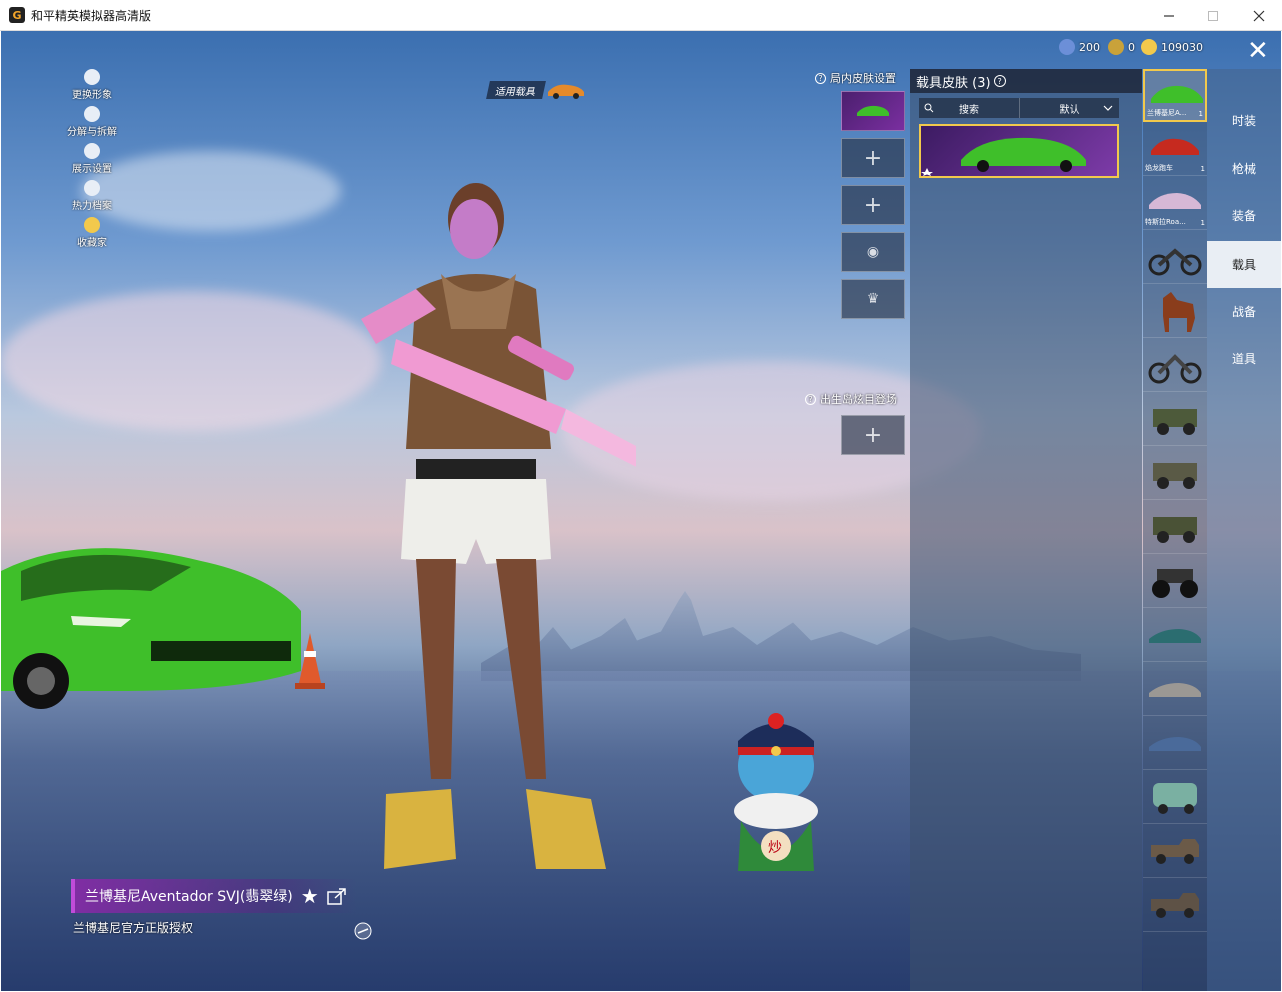  What do you see at coordinates (1026, 81) in the screenshot?
I see `skin-panel-header: 载具皮肤 (3) ?` at bounding box center [1026, 81].